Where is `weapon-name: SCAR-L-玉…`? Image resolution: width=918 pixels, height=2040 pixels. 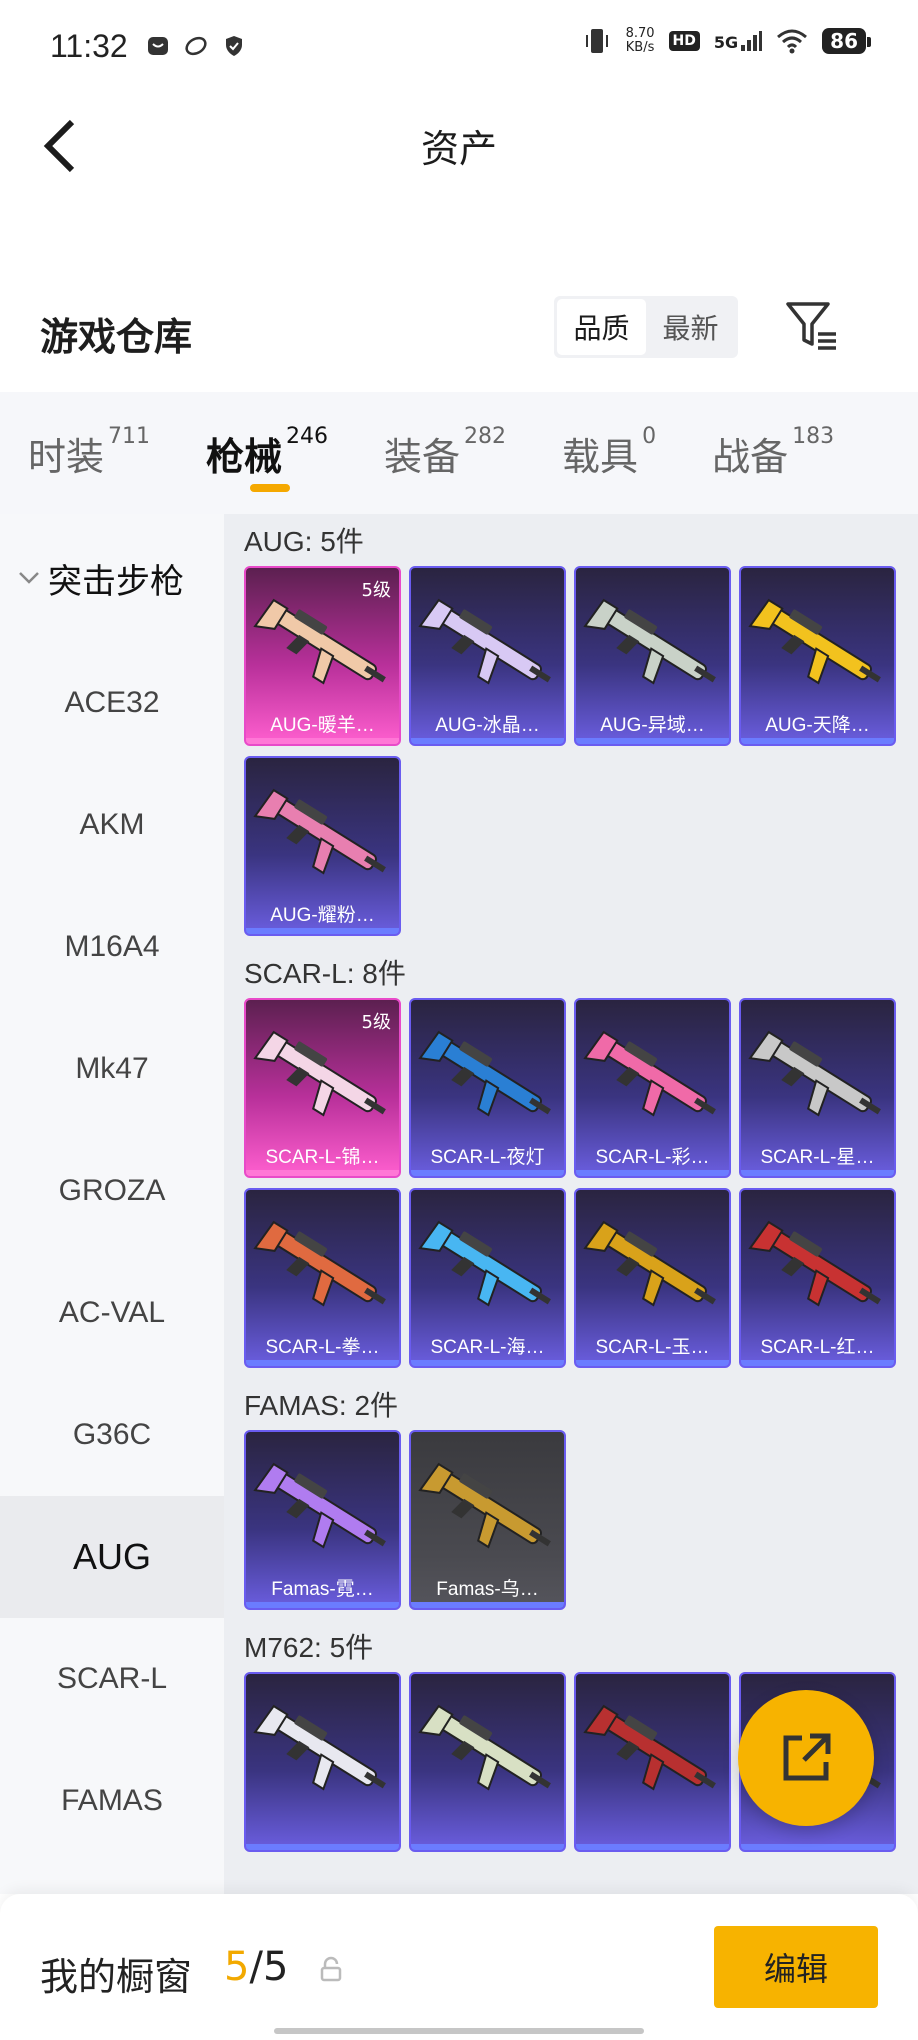
weapon-name: SCAR-L-玉… is located at coordinates (652, 1347).